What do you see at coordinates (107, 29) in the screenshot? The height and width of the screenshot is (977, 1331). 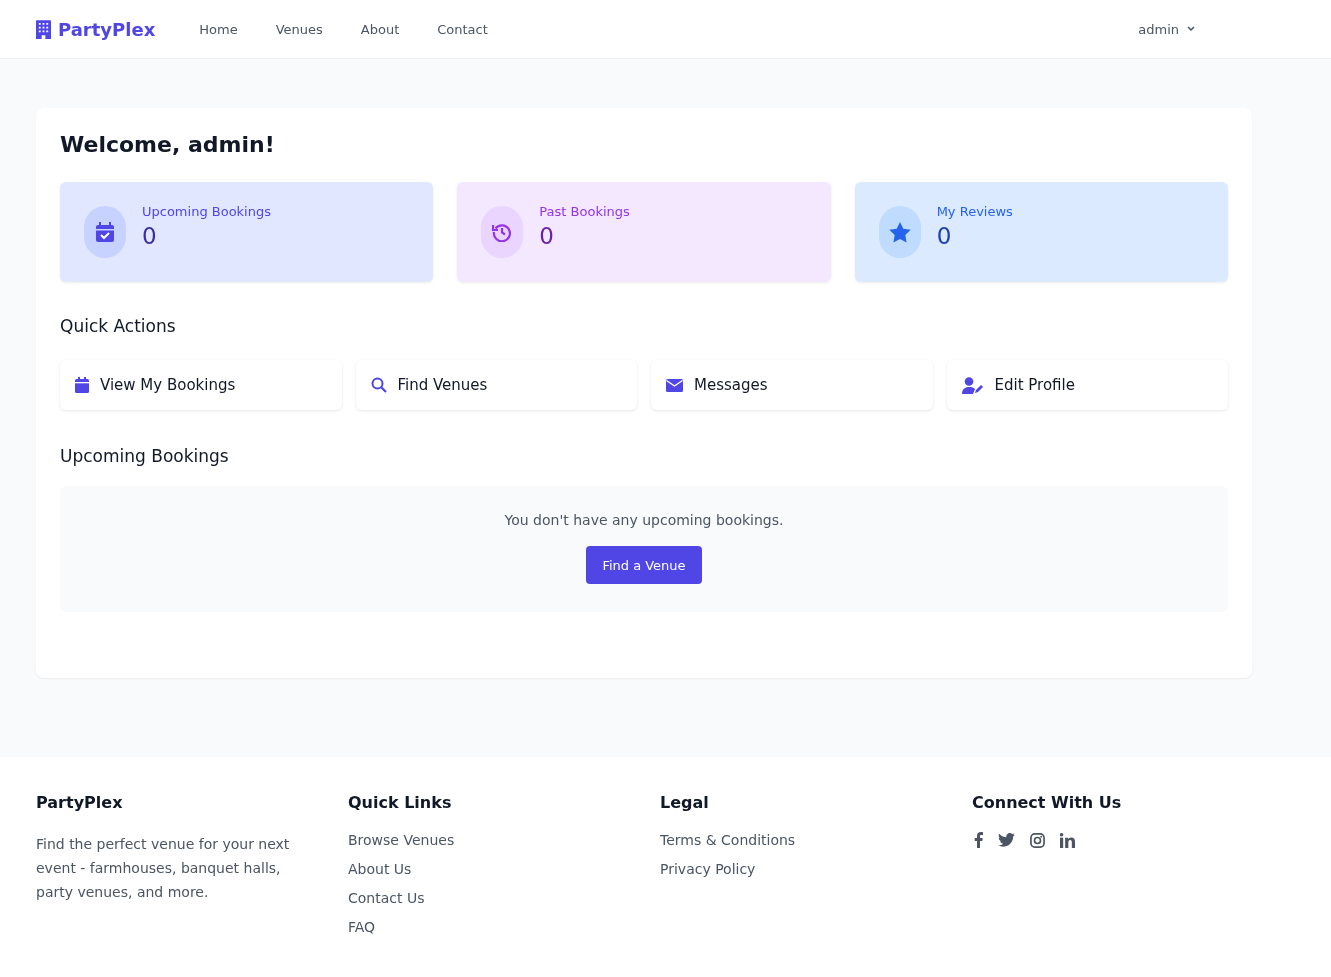 I see `brand-name: PartyPlex` at bounding box center [107, 29].